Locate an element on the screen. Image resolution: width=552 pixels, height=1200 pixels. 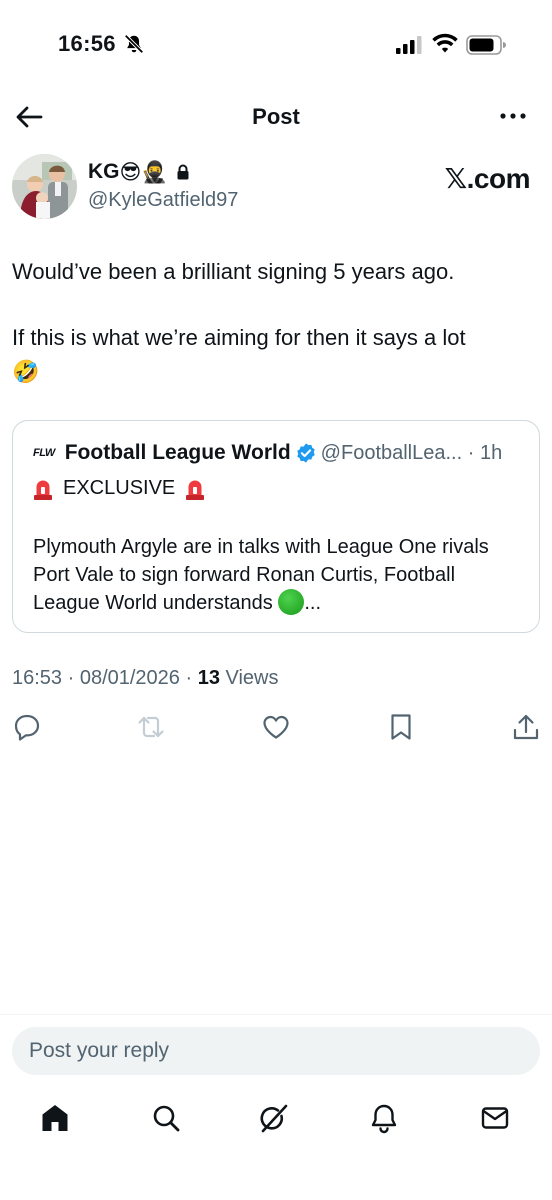
more-dots-icon is located at coordinates (513, 116).